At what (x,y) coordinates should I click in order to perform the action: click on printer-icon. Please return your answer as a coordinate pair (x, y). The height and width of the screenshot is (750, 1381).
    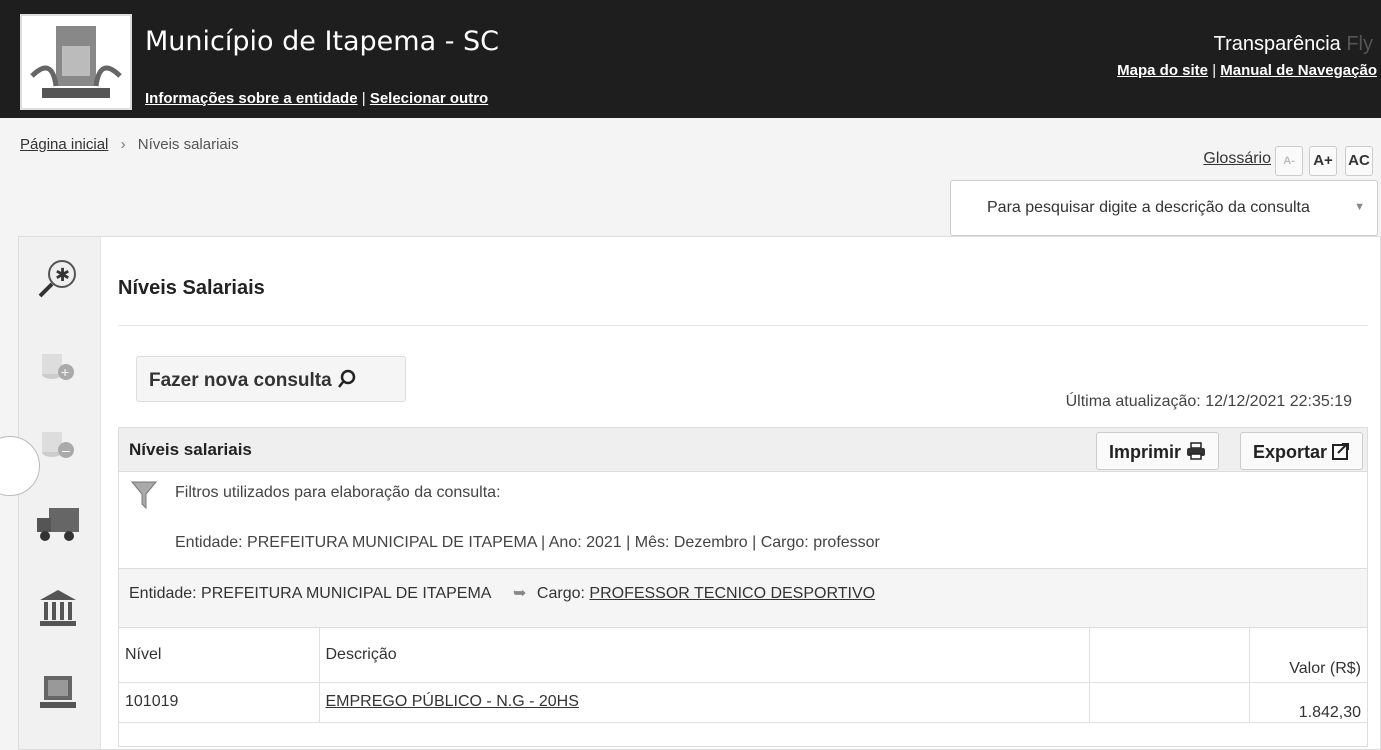
    Looking at the image, I should click on (1196, 452).